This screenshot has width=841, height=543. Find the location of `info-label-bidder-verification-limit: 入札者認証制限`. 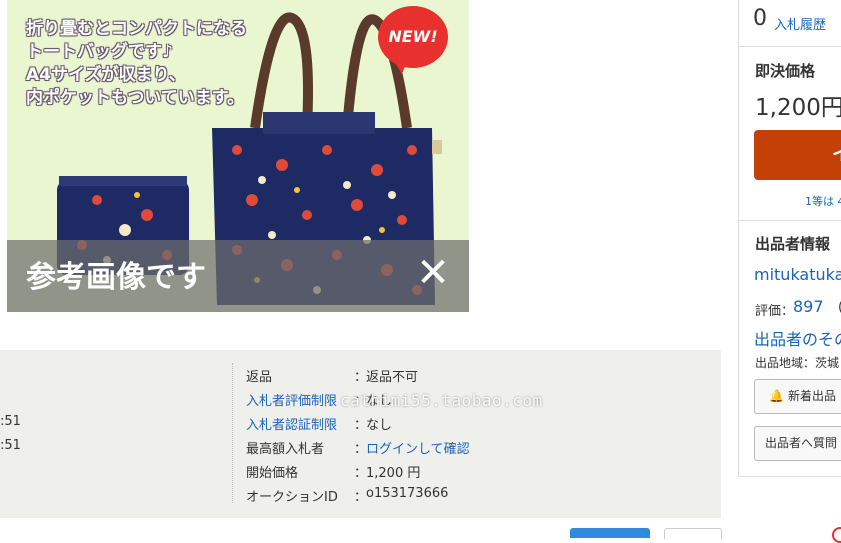

info-label-bidder-verification-limit: 入札者認証制限 is located at coordinates (291, 423).